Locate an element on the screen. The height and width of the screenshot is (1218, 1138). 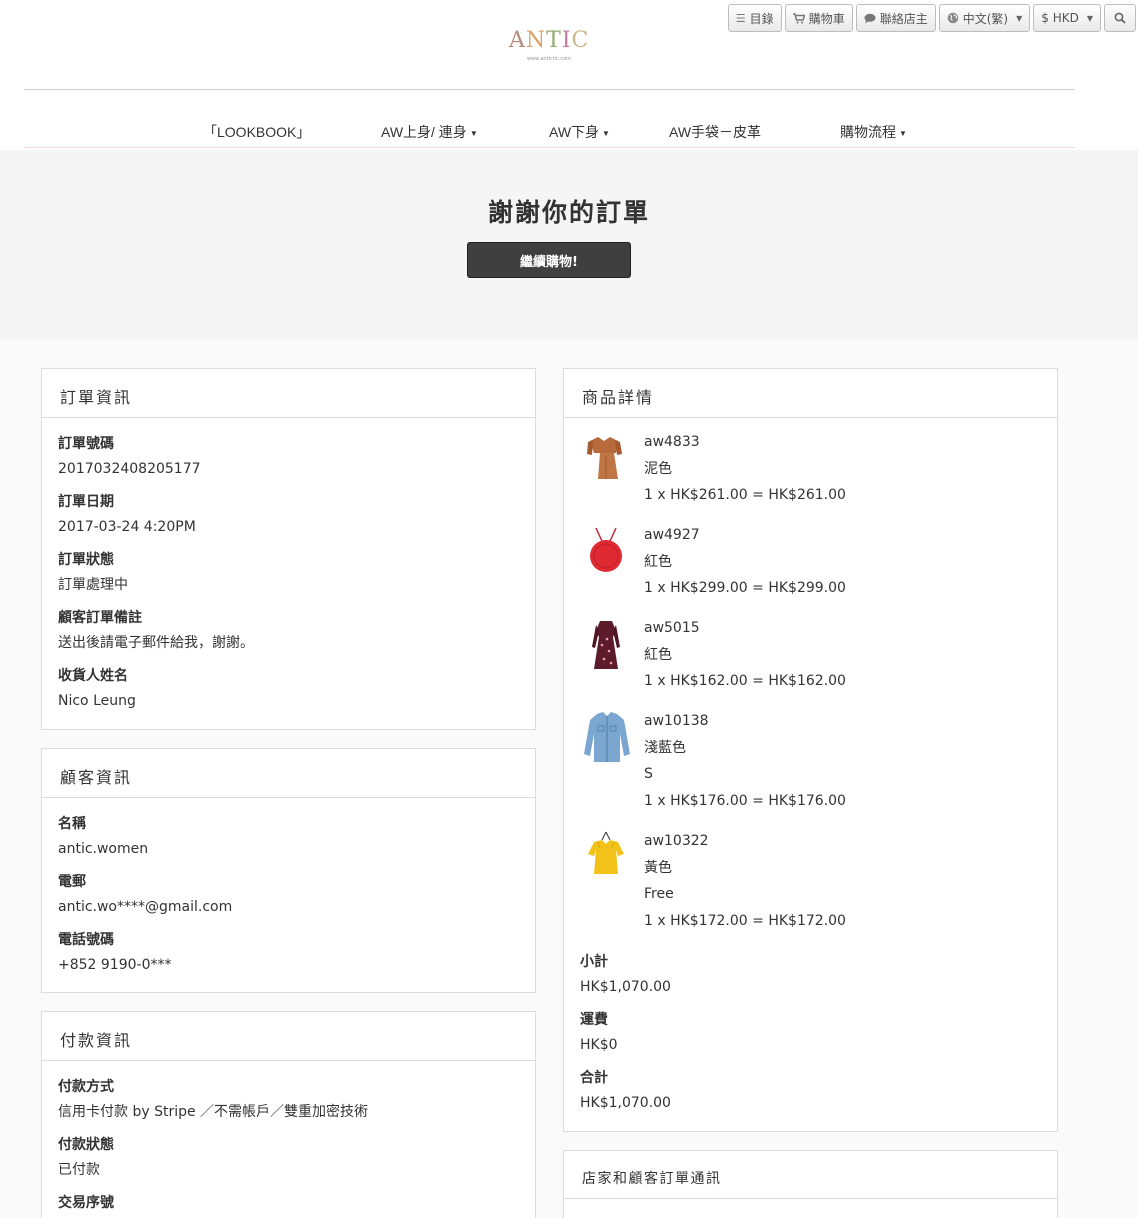
panel-heading: 訂單資訊 is located at coordinates (288, 393).